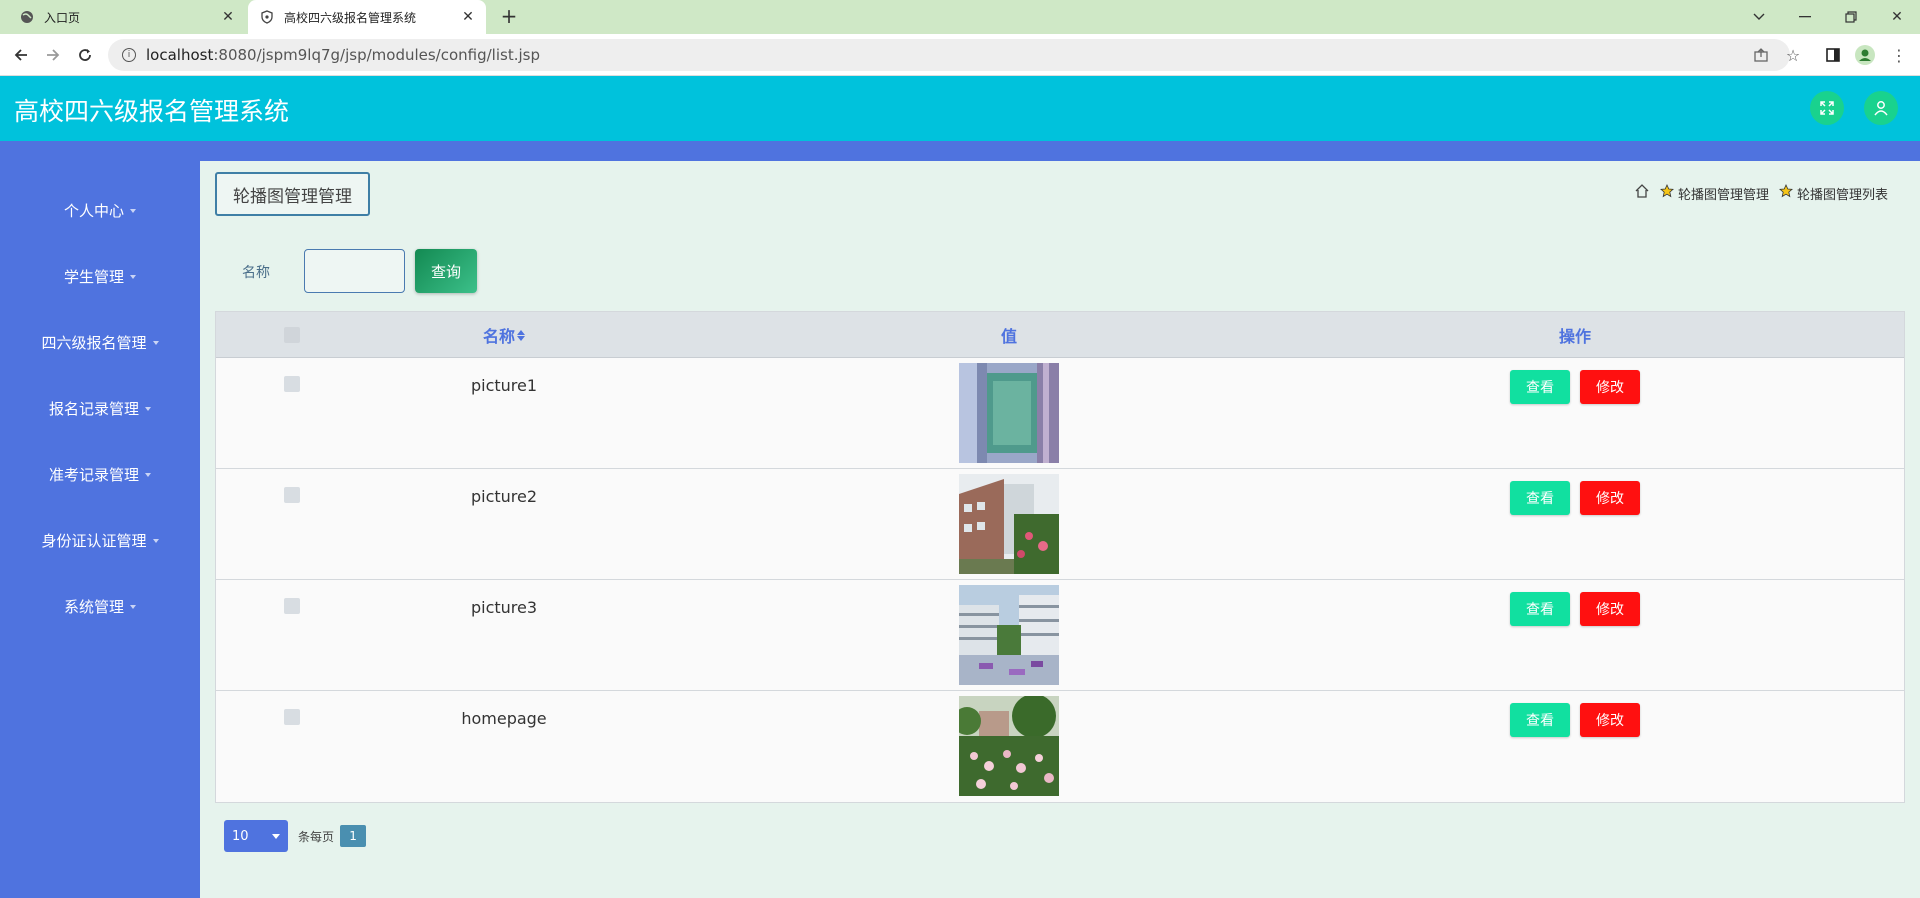 Image resolution: width=1920 pixels, height=898 pixels. What do you see at coordinates (1759, 17) in the screenshot?
I see `tab-search-icon` at bounding box center [1759, 17].